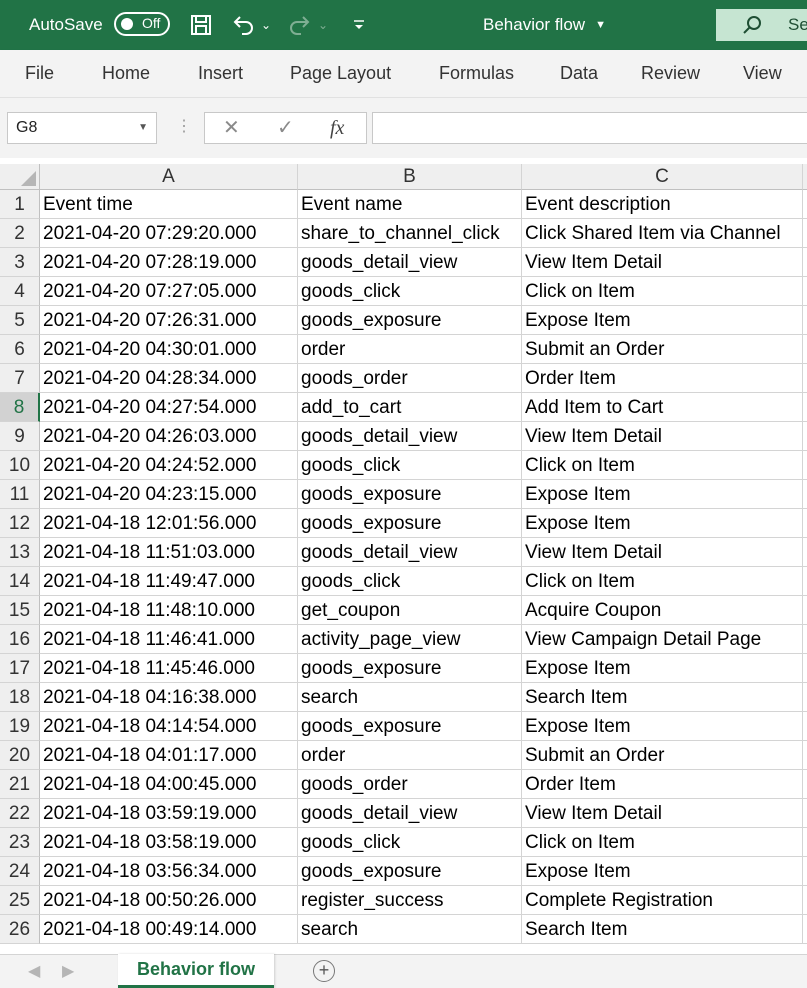 The width and height of the screenshot is (807, 988). What do you see at coordinates (169, 552) in the screenshot?
I see `cell-a: 2021-04-18 11:51:03.000` at bounding box center [169, 552].